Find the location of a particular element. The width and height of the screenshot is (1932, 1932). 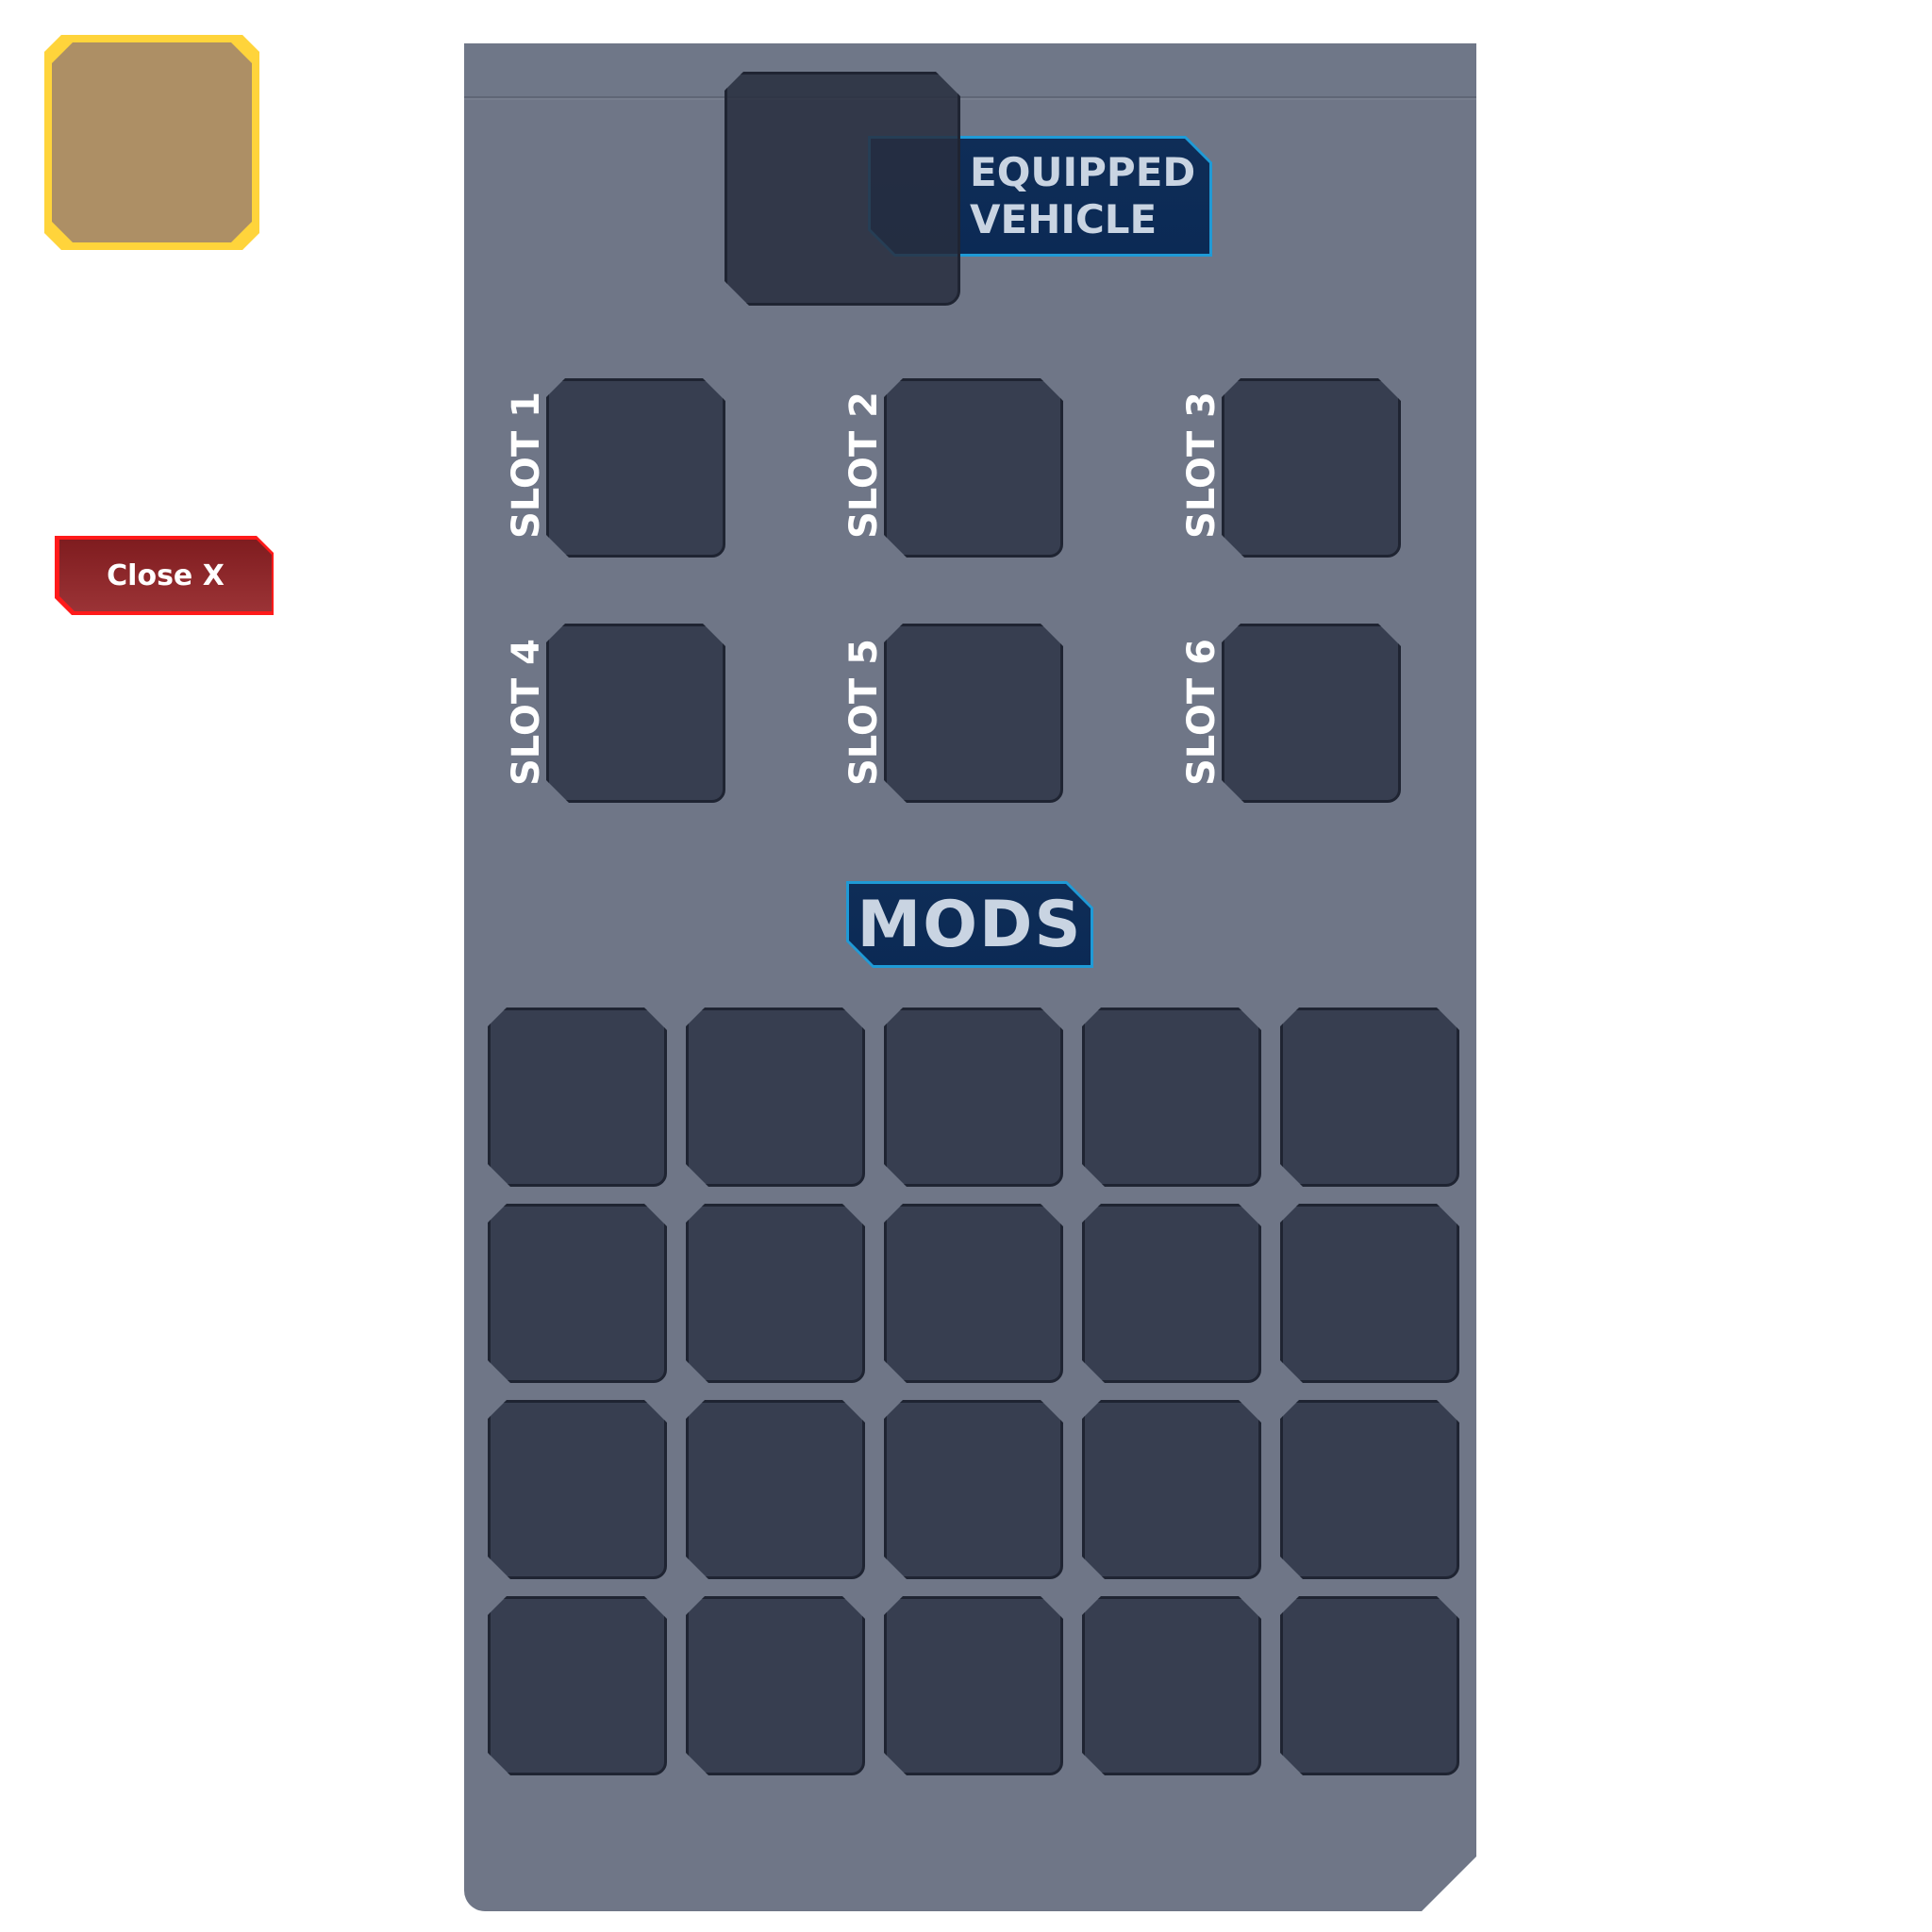

mods-banner: MODS is located at coordinates (969, 925).